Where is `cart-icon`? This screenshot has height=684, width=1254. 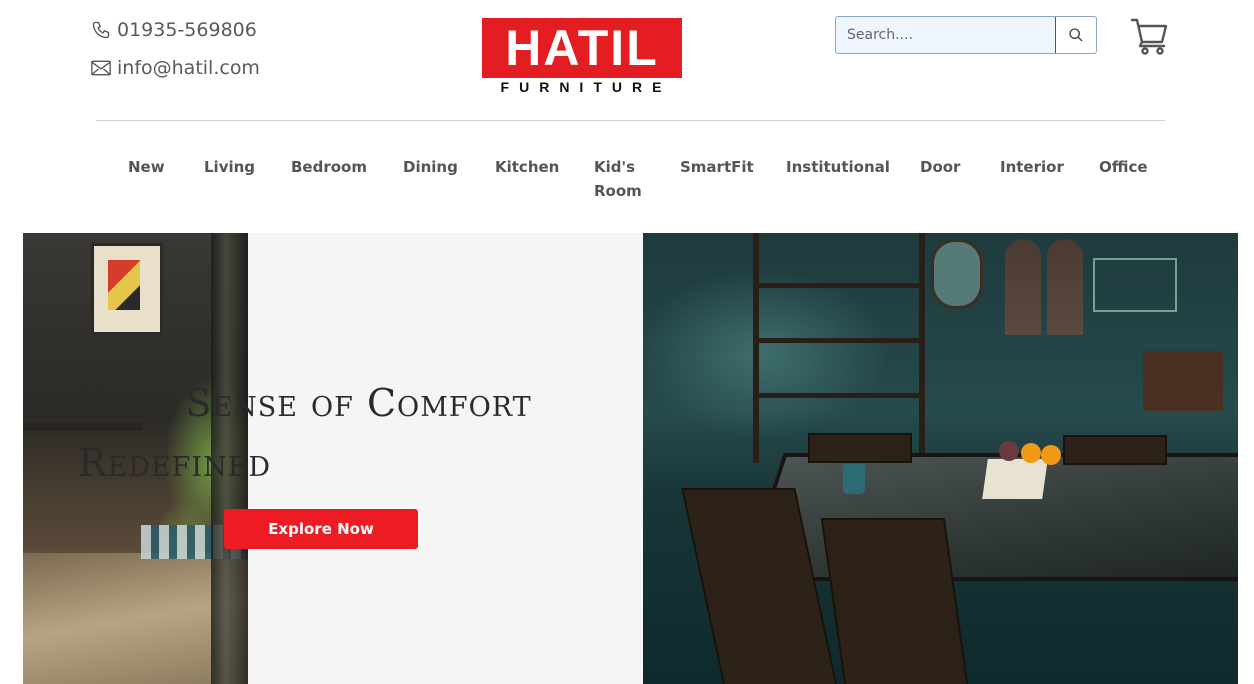
cart-icon is located at coordinates (1149, 36).